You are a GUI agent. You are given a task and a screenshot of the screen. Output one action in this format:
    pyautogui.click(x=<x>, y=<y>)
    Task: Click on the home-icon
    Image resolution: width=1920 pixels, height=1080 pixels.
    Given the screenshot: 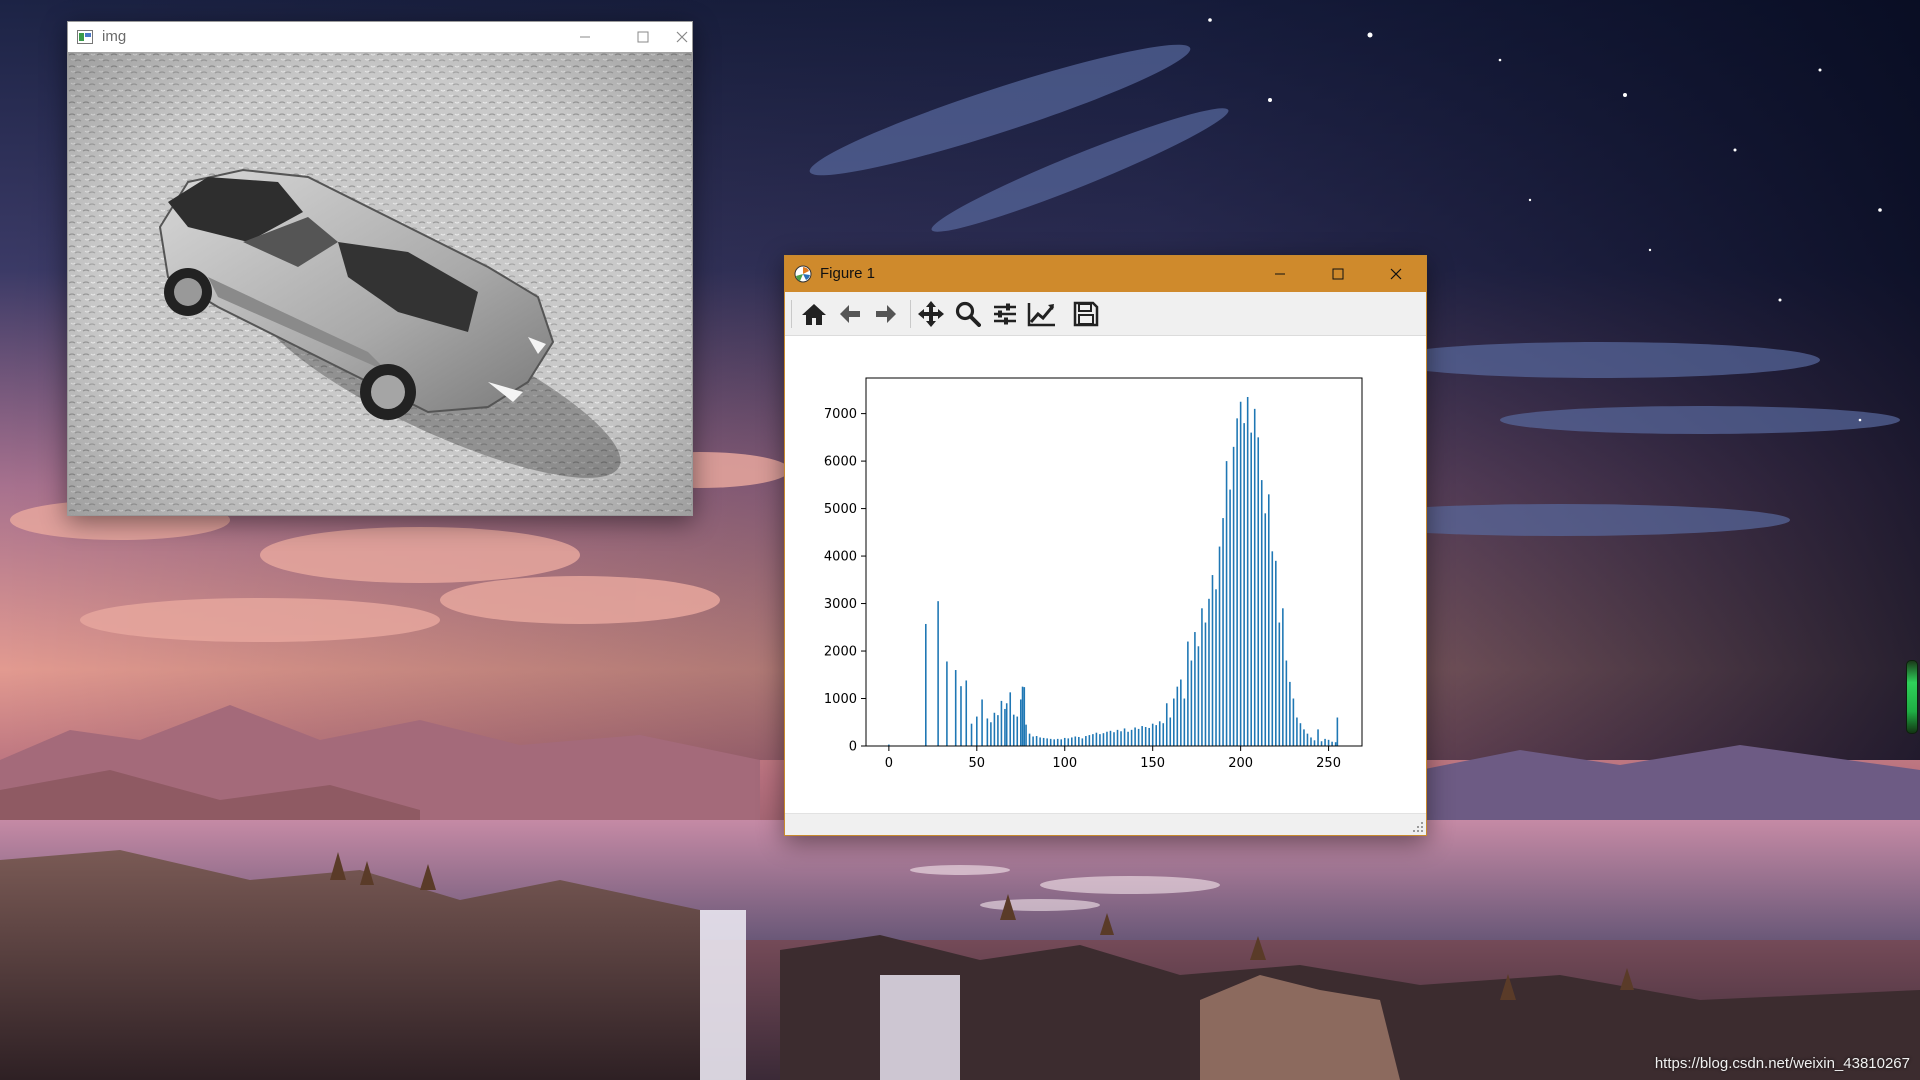 What is the action you would take?
    pyautogui.click(x=814, y=314)
    